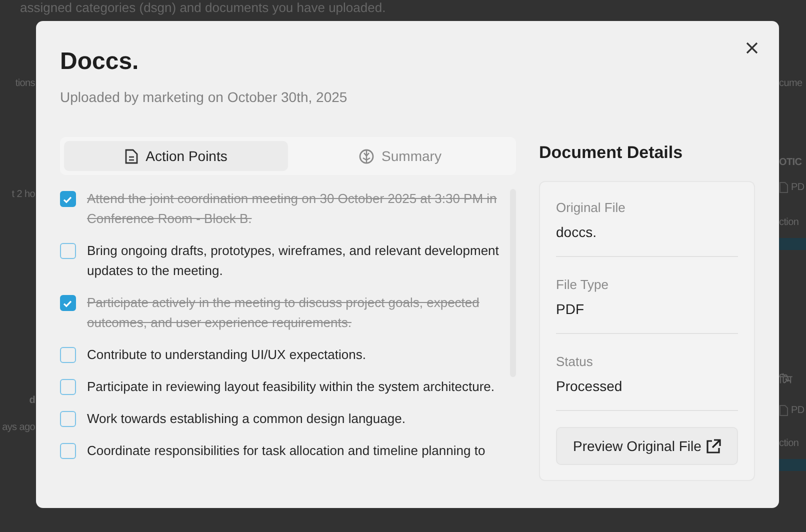  What do you see at coordinates (226, 355) in the screenshot?
I see `action-point-text: Contribute to understanding UI/UX expectations.` at bounding box center [226, 355].